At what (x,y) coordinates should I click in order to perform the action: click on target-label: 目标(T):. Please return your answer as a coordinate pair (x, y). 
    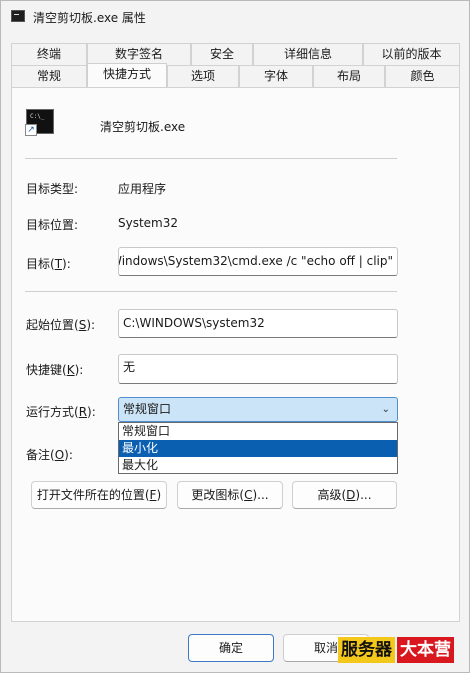
    Looking at the image, I should click on (48, 264).